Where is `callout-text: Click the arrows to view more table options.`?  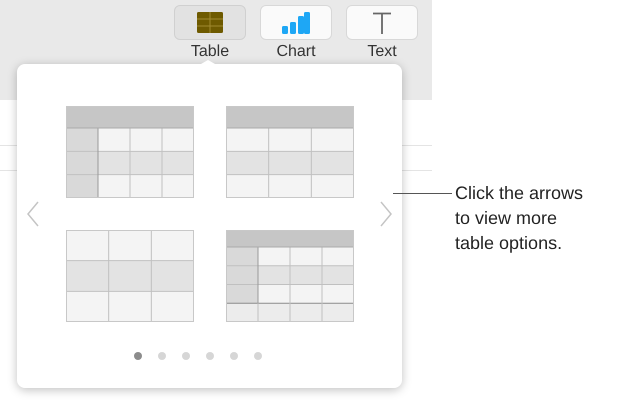 callout-text: Click the arrows to view more table options. is located at coordinates (519, 218).